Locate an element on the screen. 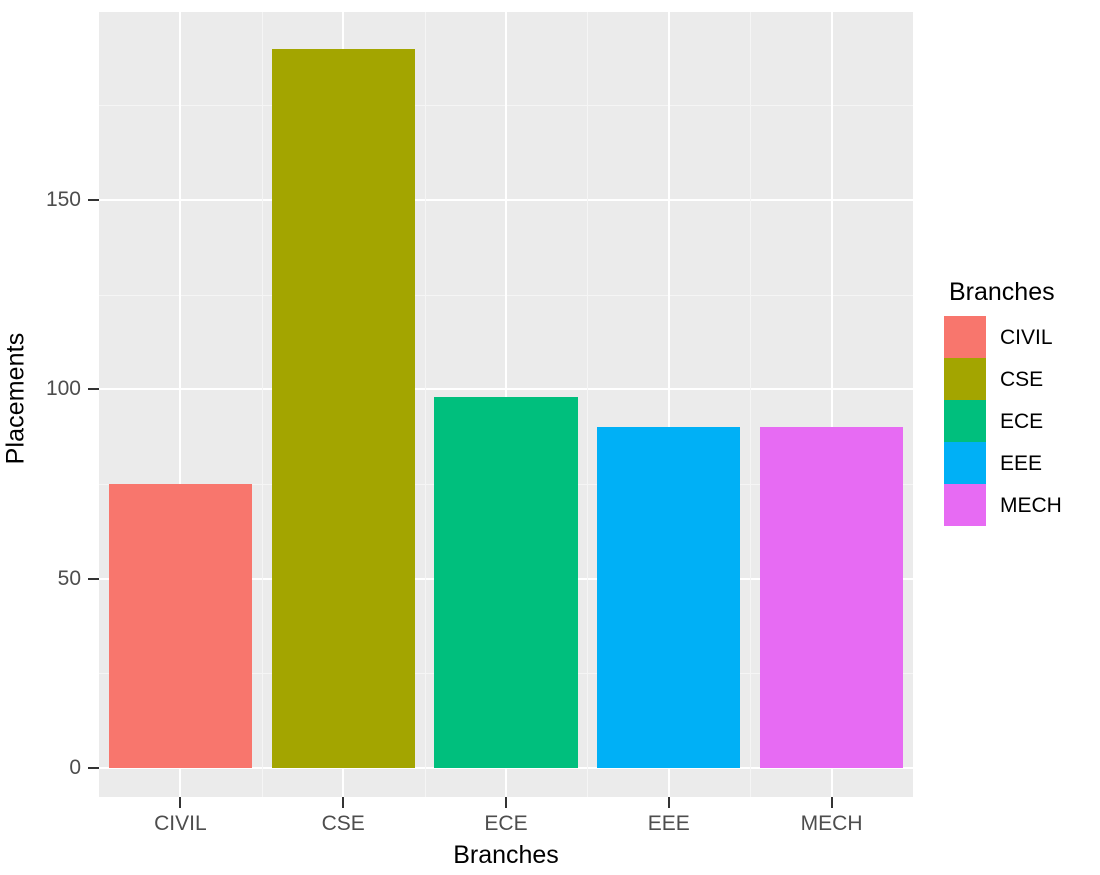 Image resolution: width=1100 pixels, height=875 pixels. legend-item: EEE is located at coordinates (1003, 463).